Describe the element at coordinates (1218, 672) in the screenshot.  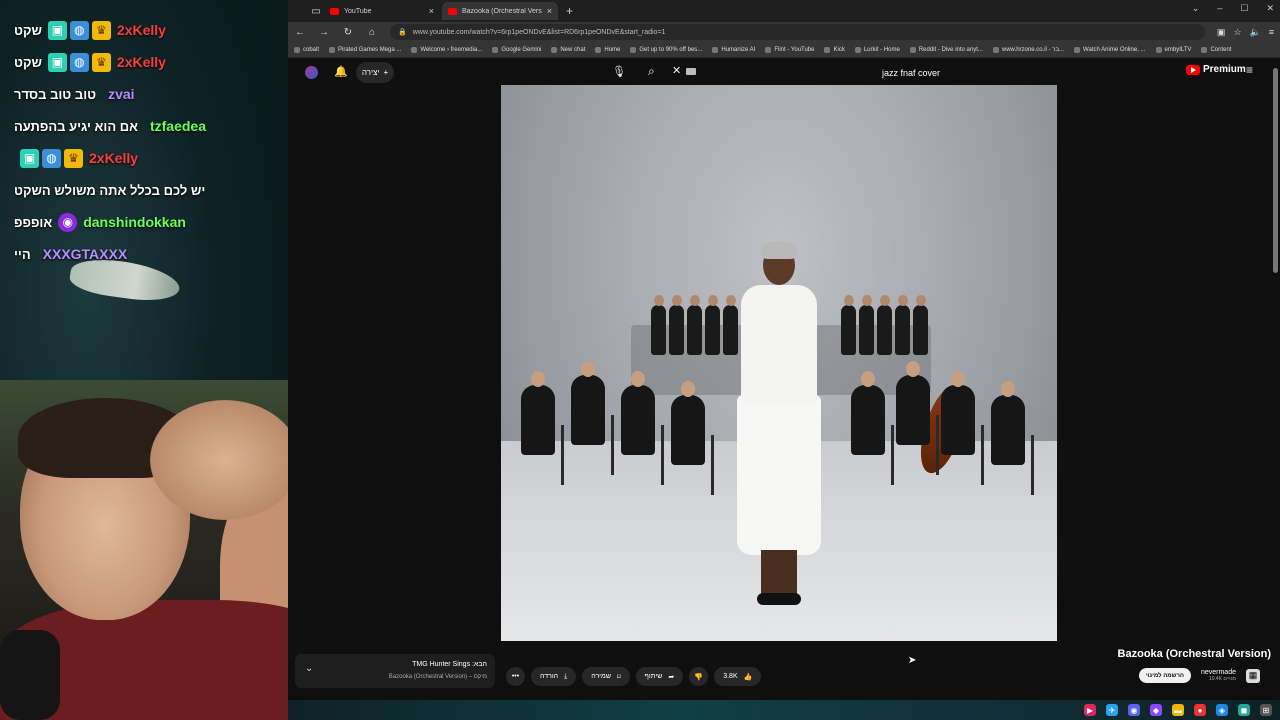
I see `channel-name: nevermade` at that location.